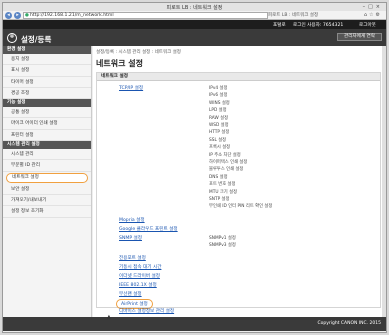 This screenshot has width=389, height=335. What do you see at coordinates (109, 317) in the screenshot?
I see `back-to-top-link: ▲` at bounding box center [109, 317].